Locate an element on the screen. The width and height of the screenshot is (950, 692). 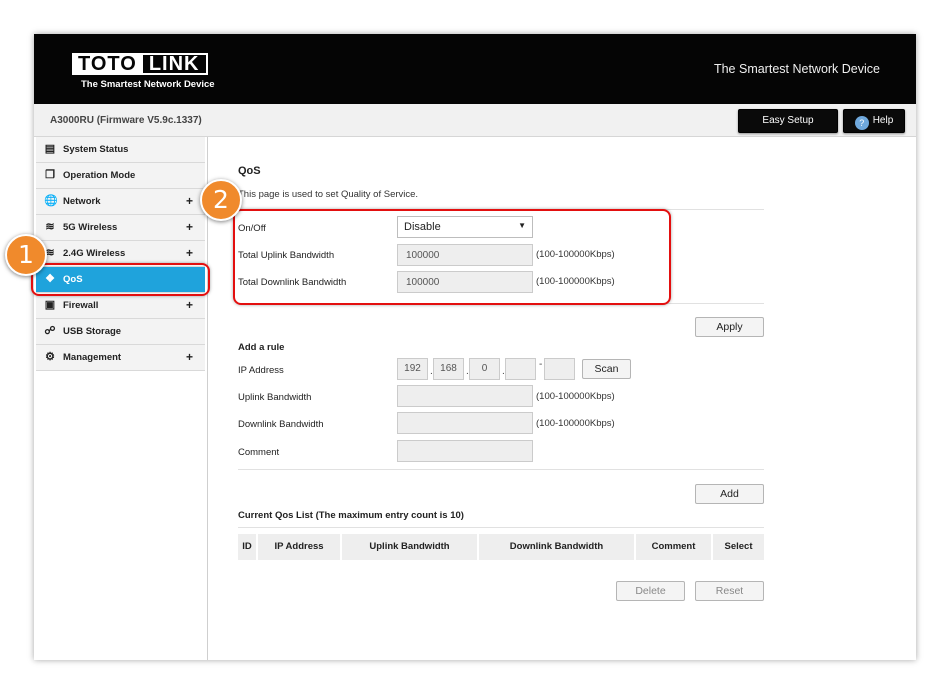
sidebar-item-operation-mode: ❐ Operation Mode is located at coordinates (120, 176).